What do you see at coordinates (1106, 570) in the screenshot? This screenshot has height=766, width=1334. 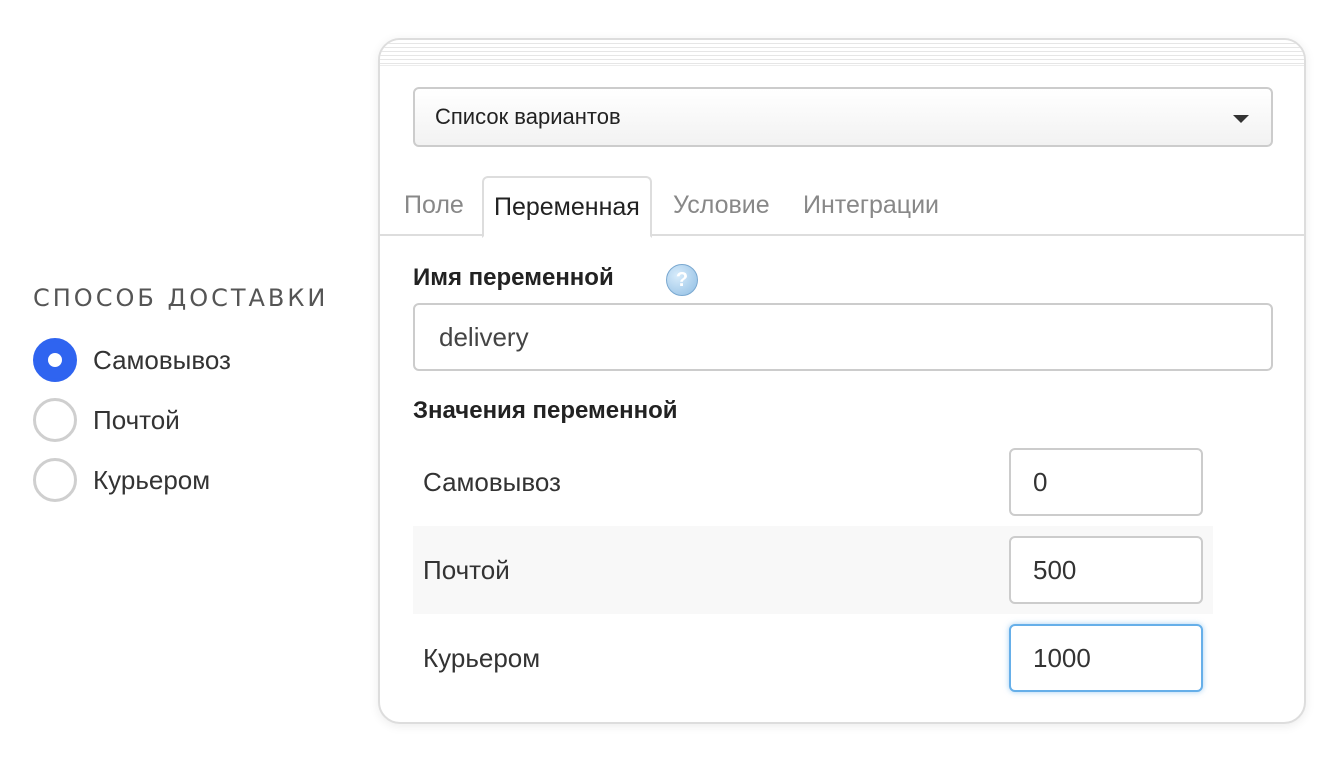 I see `value-input-mail` at bounding box center [1106, 570].